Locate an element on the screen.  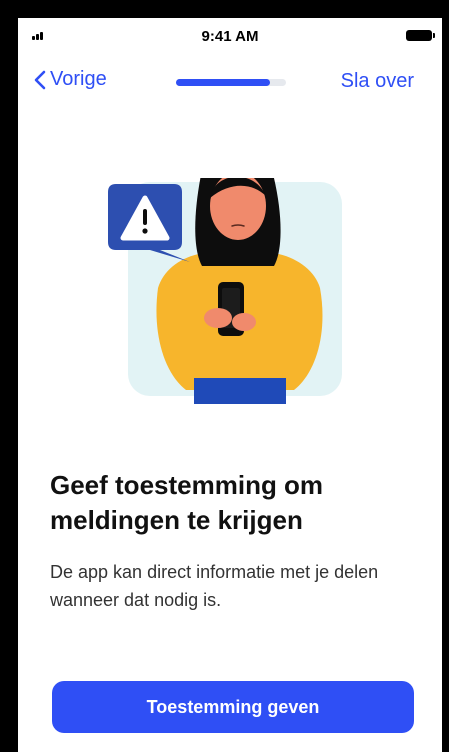
nav-bar: Vorige Sla over is located at coordinates (230, 82).